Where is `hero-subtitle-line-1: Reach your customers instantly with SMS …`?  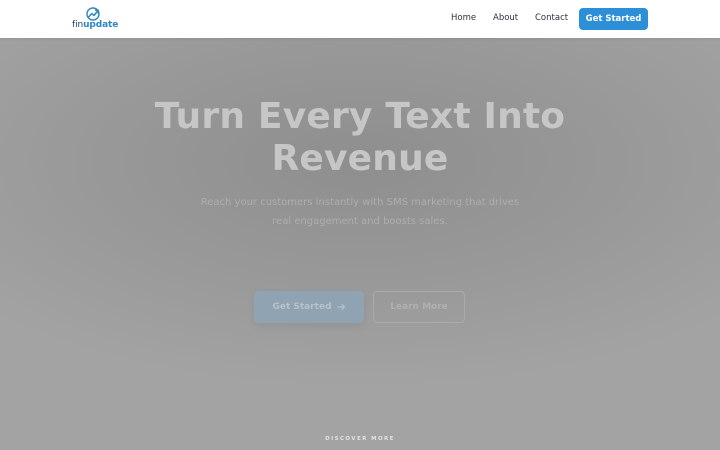
hero-subtitle-line-1: Reach your customers instantly with SMS … is located at coordinates (360, 202).